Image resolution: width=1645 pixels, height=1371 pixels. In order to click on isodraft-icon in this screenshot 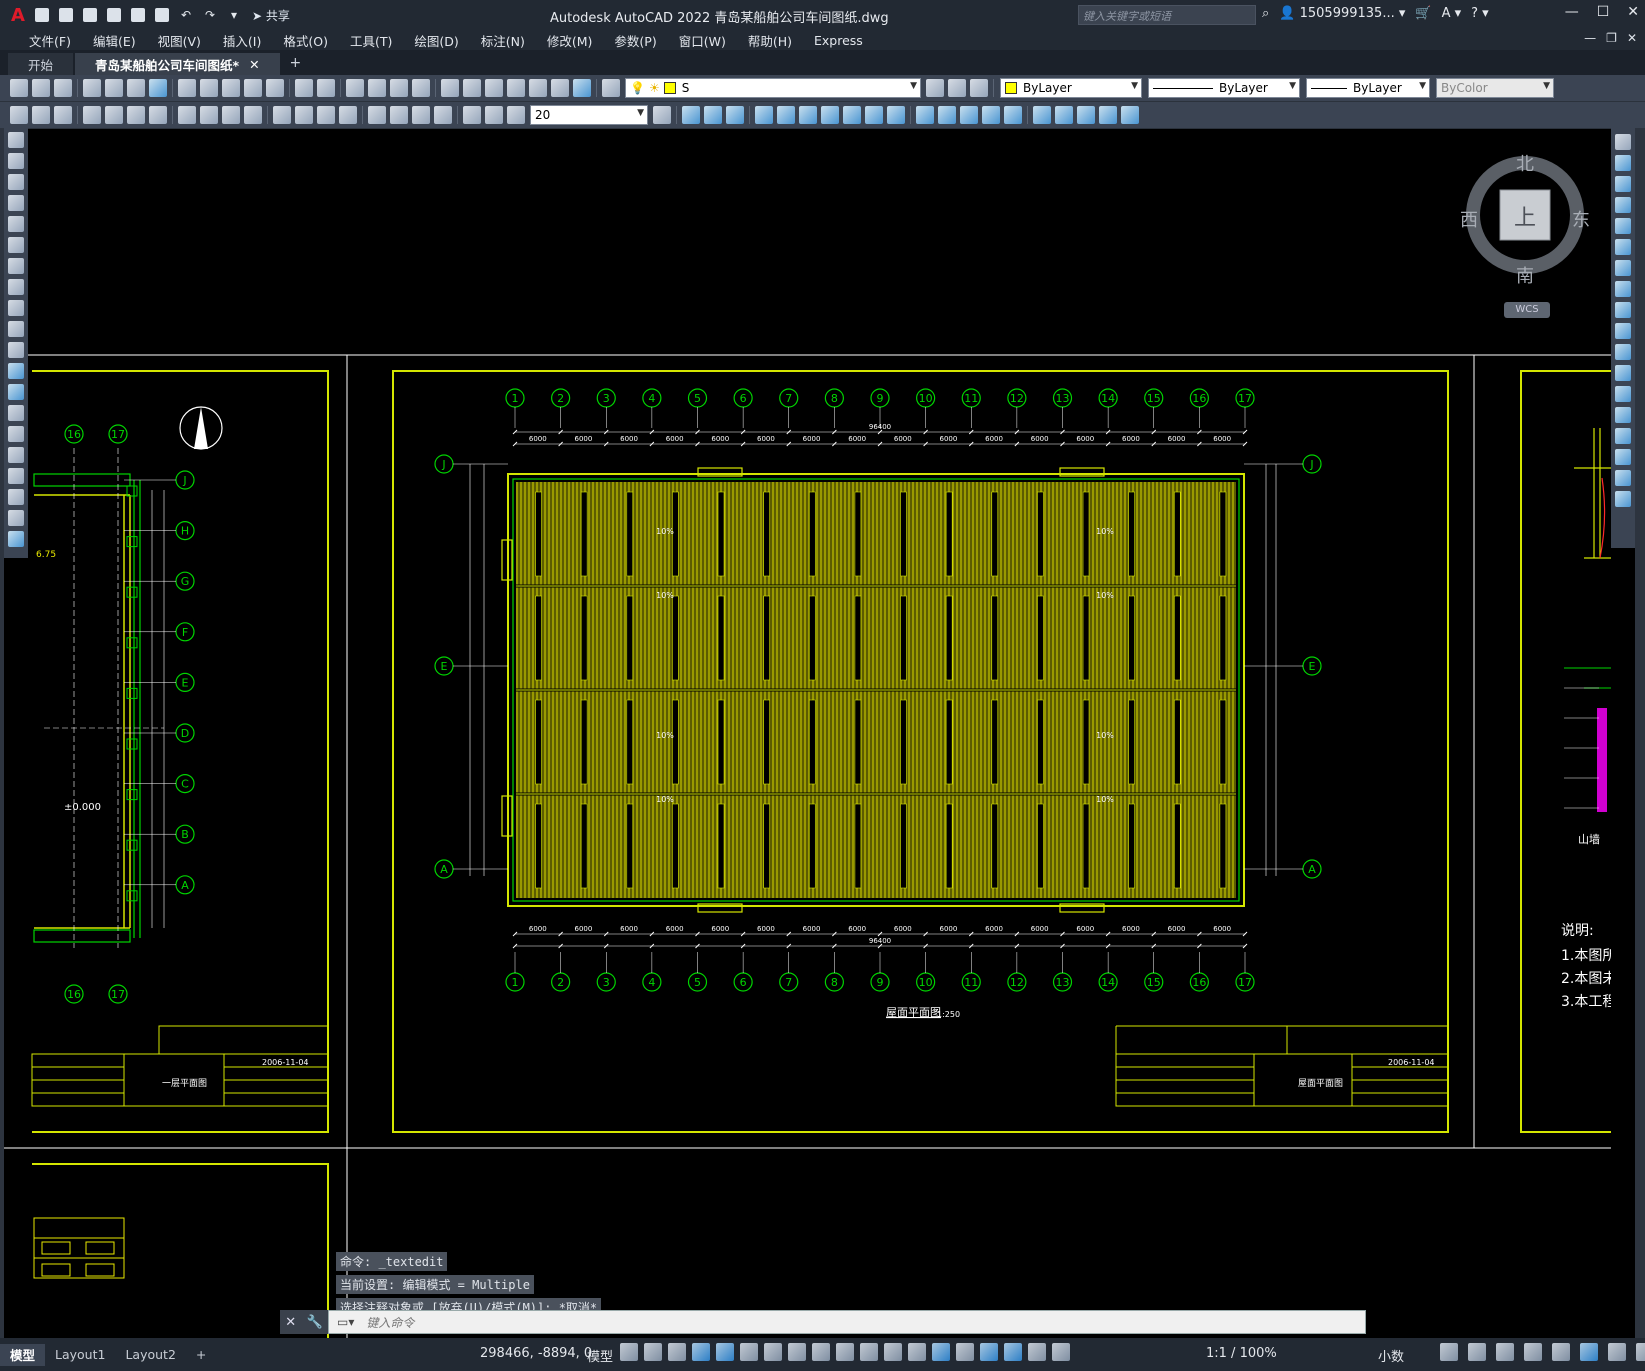, I will do `click(773, 1352)`.